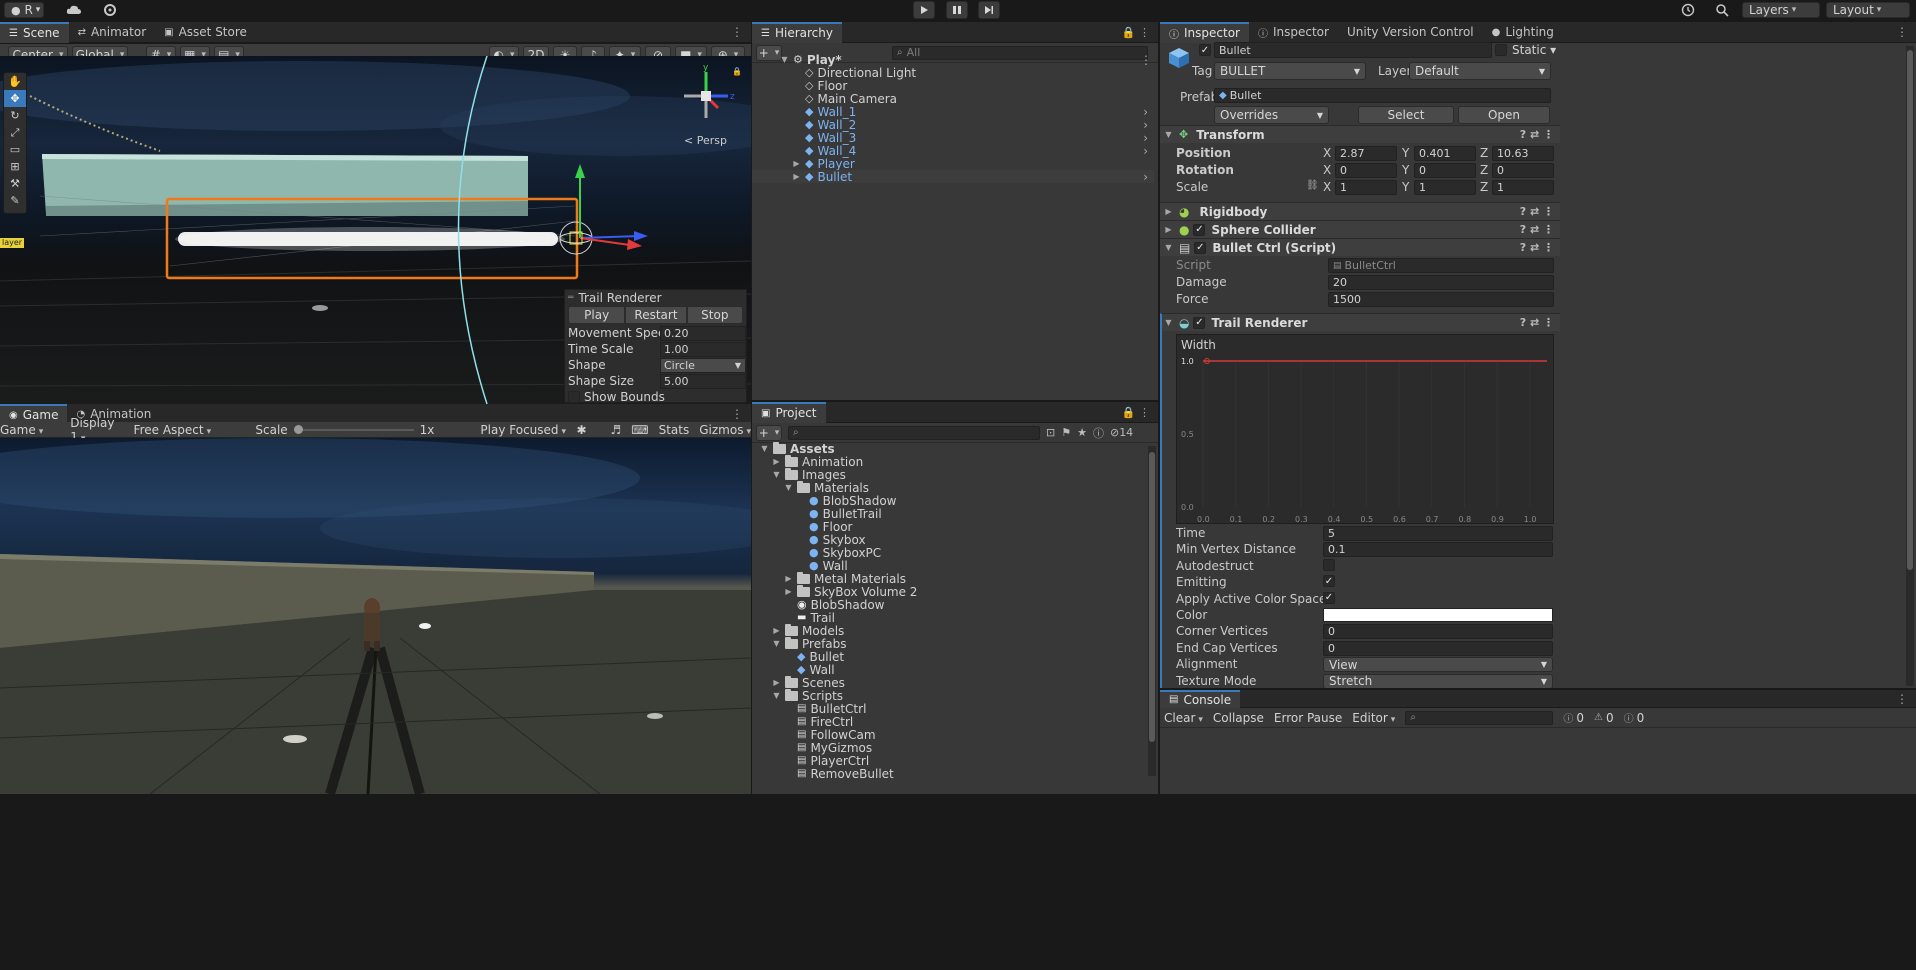 The width and height of the screenshot is (1916, 970). Describe the element at coordinates (1438, 615) in the screenshot. I see `color-swatch` at that location.